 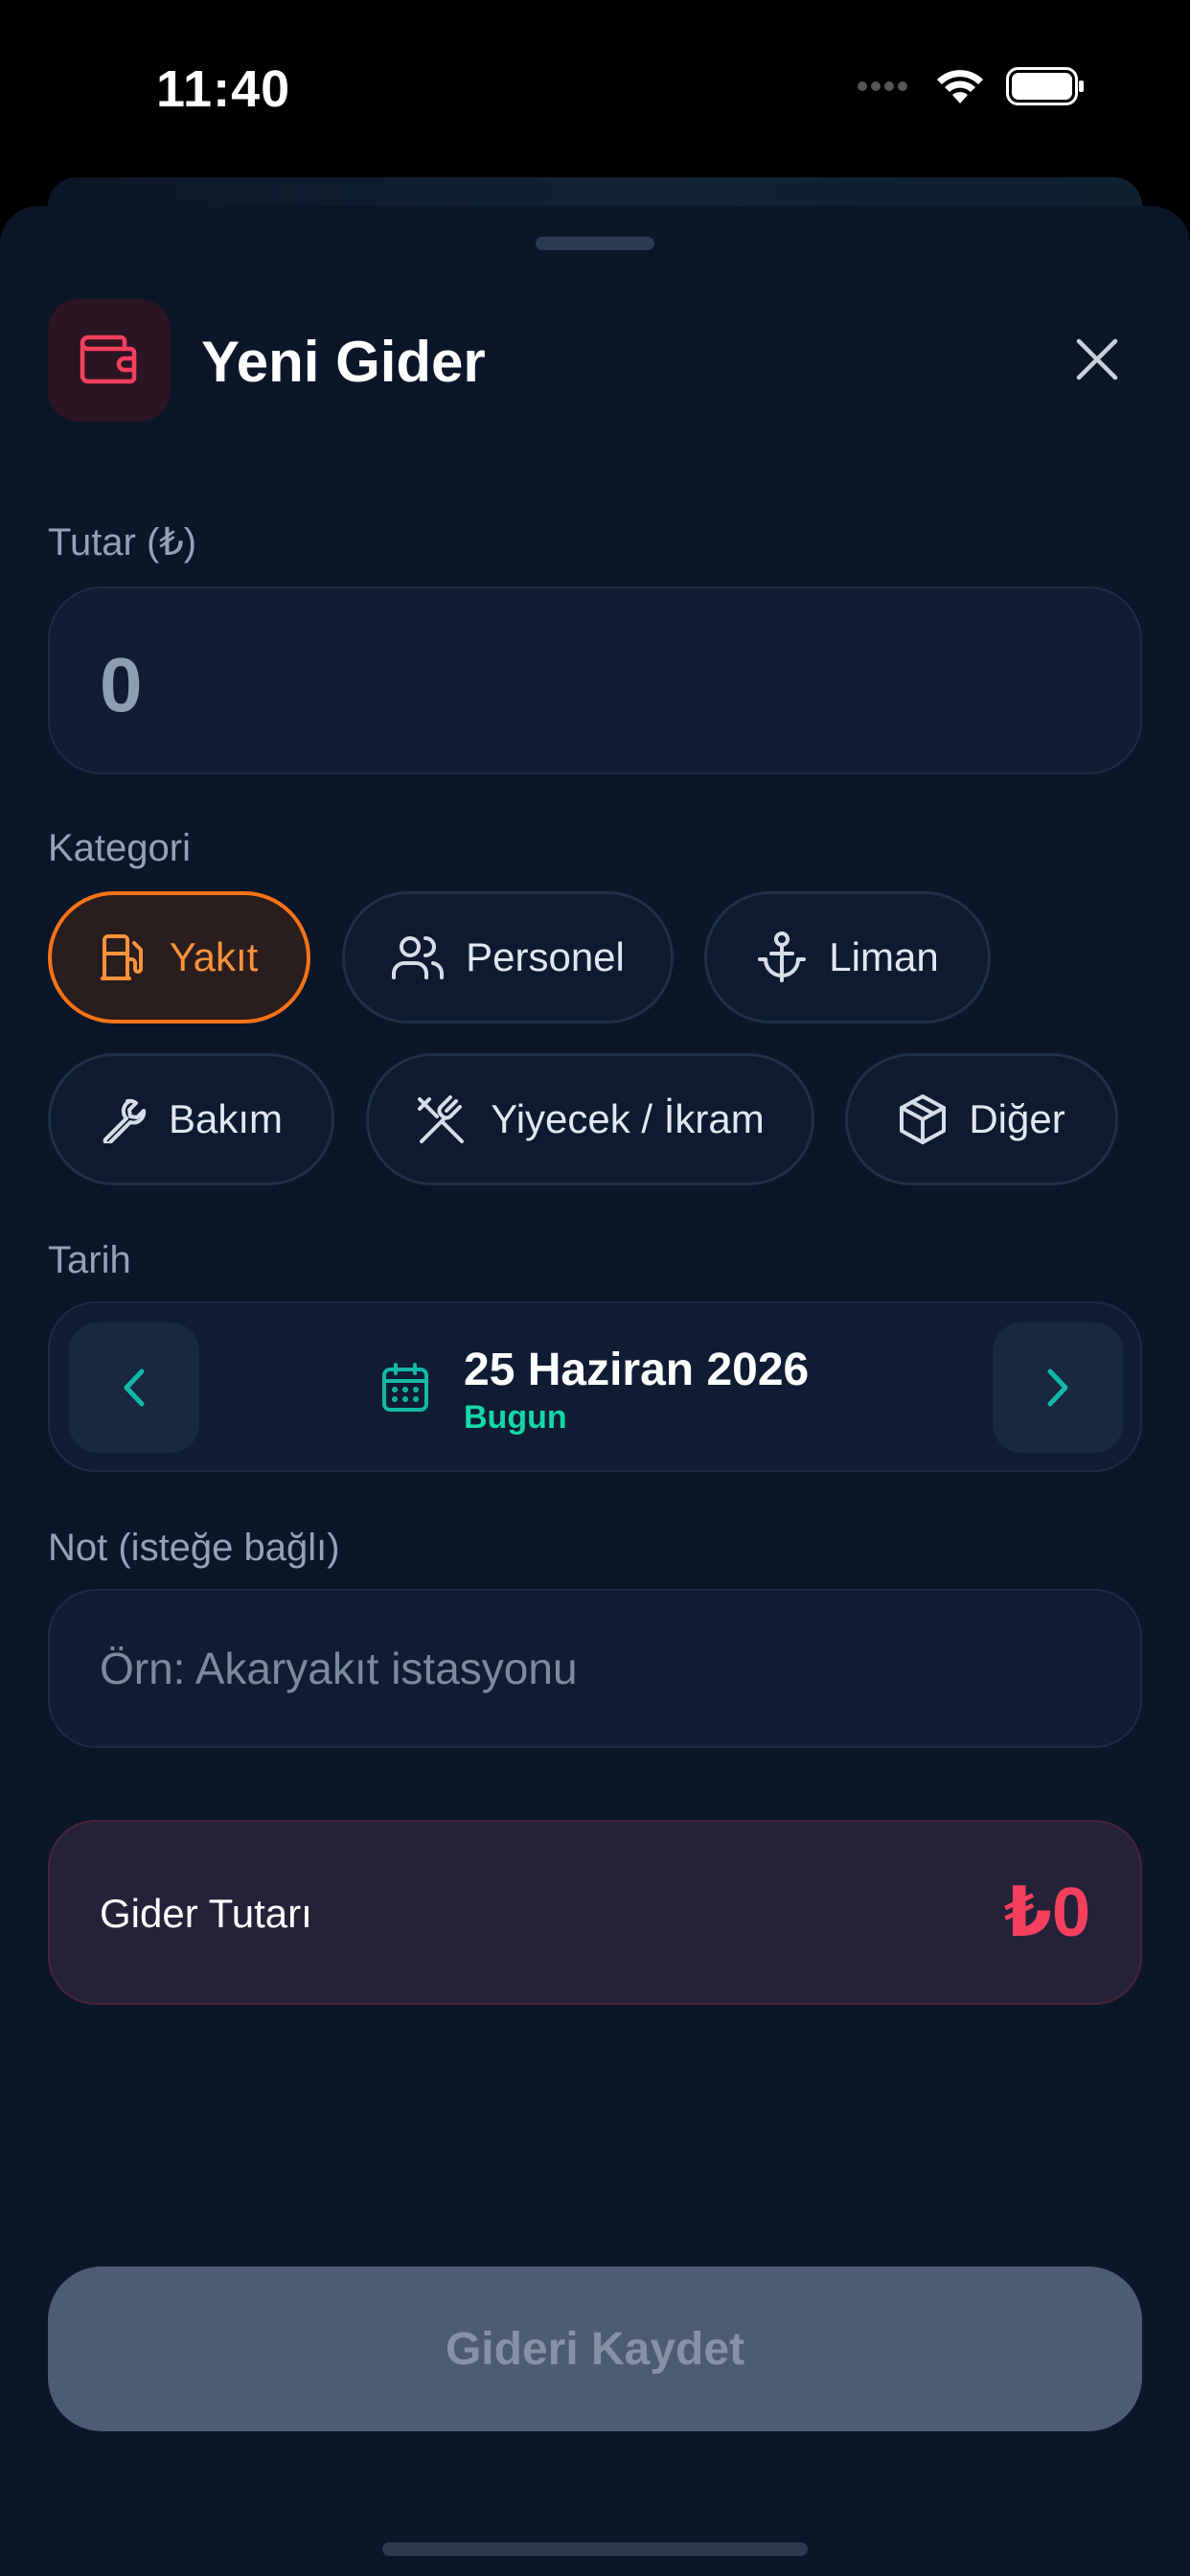 I want to click on status-time: 11:40, so click(x=224, y=89).